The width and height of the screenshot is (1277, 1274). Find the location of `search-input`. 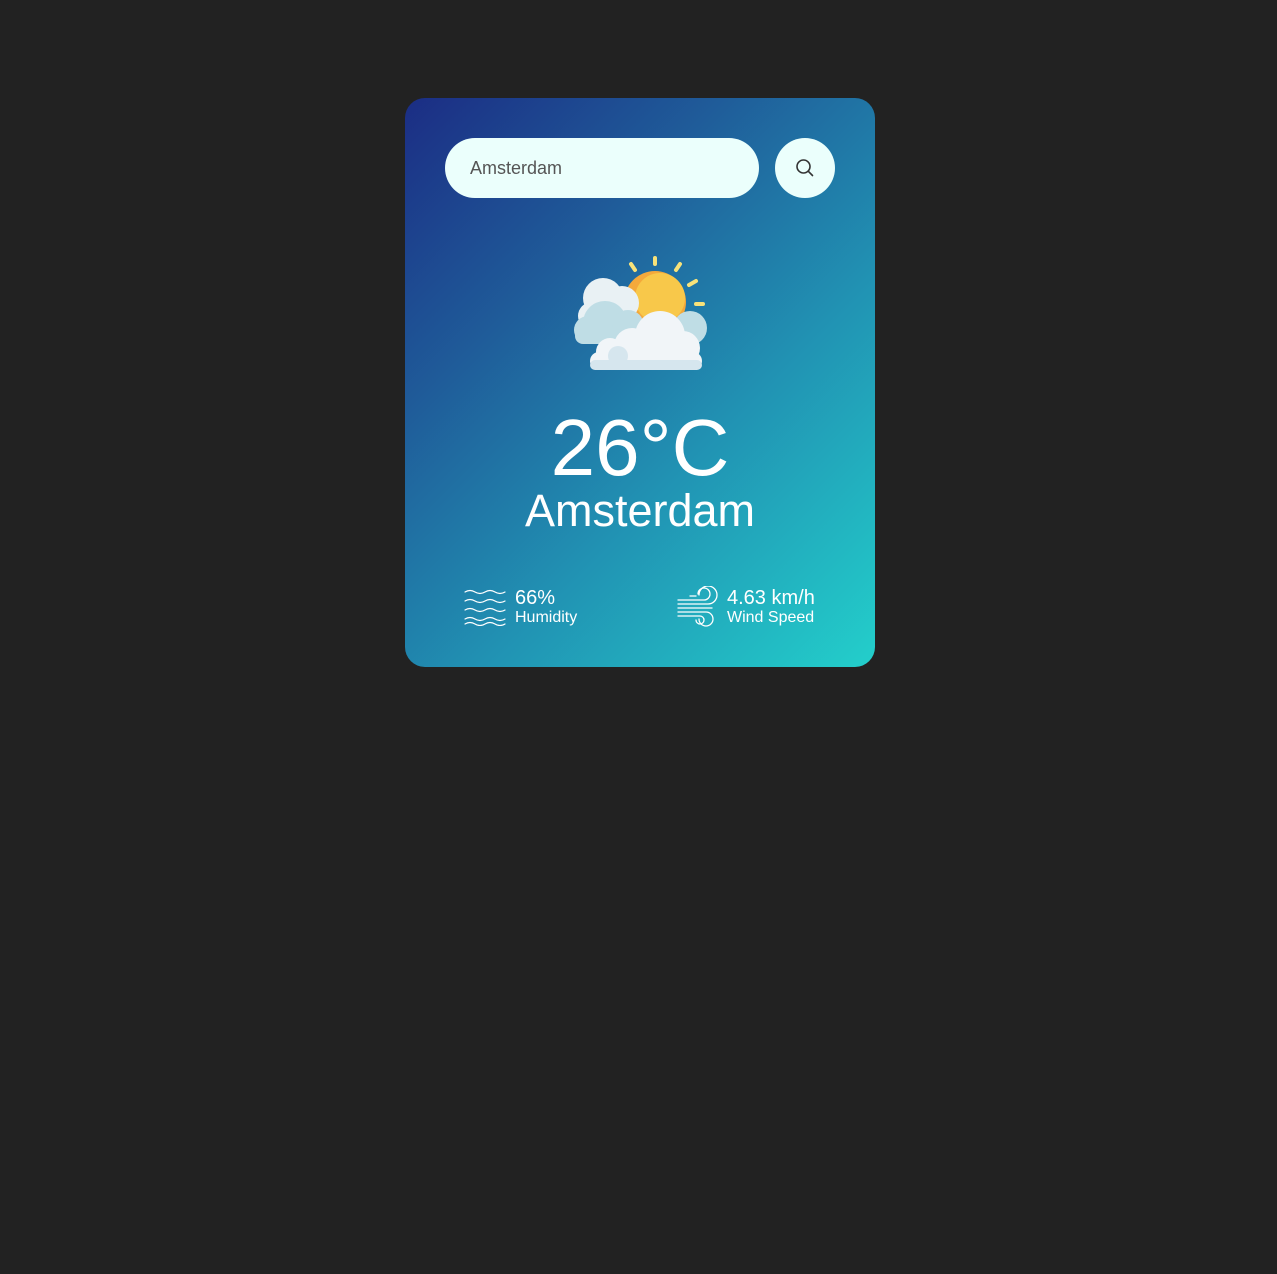

search-input is located at coordinates (602, 168).